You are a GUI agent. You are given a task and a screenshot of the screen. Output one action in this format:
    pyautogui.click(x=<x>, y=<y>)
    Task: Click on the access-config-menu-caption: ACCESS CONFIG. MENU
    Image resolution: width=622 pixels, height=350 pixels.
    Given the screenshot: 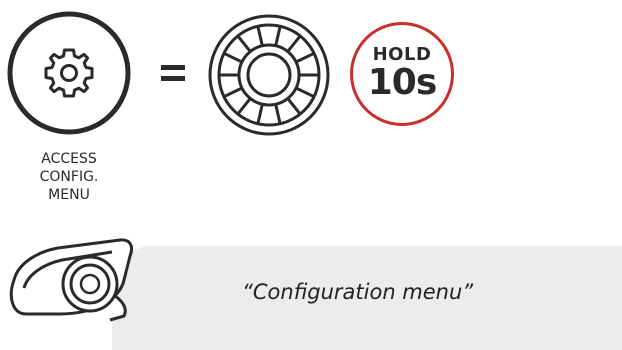 What is the action you would take?
    pyautogui.click(x=69, y=177)
    